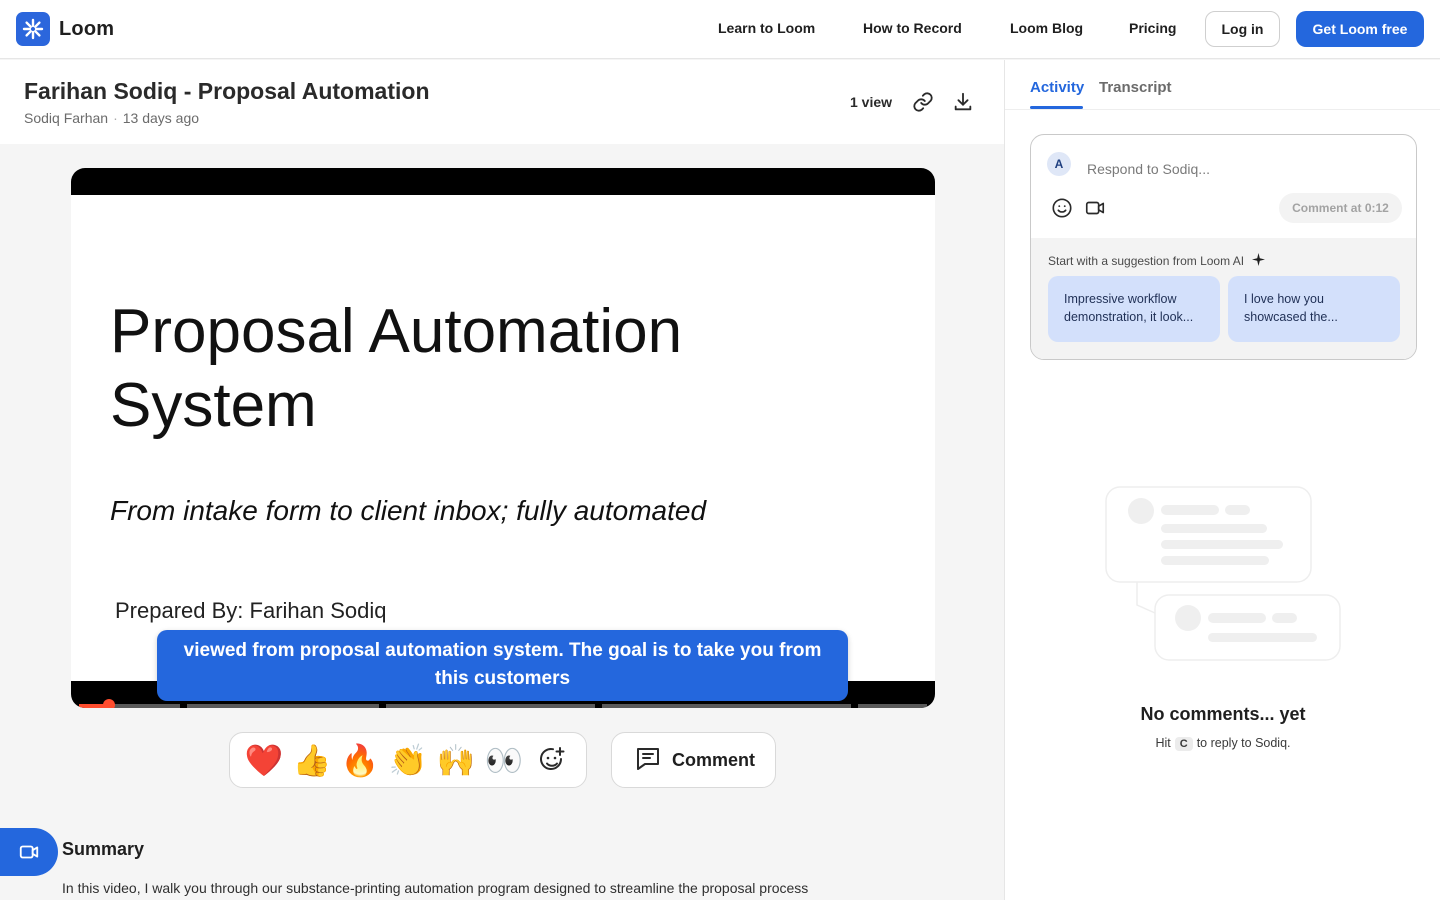 Image resolution: width=1440 pixels, height=900 pixels. I want to click on comment-at-timestamp-button: Comment at 0:12, so click(1340, 208).